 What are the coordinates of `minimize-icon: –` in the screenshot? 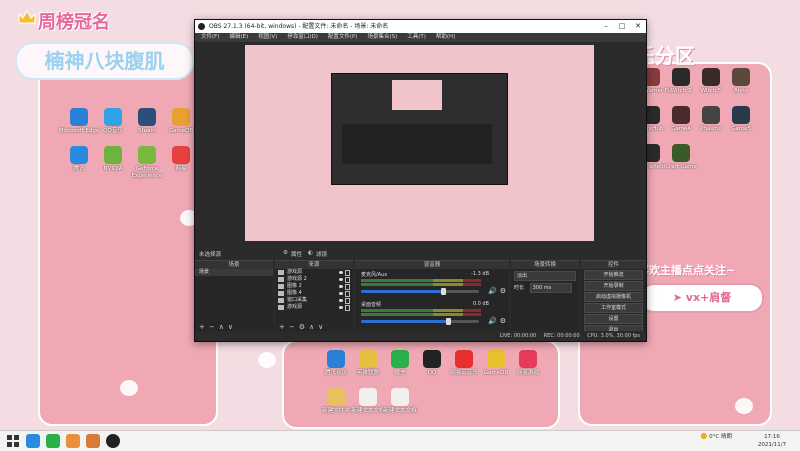 It's located at (606, 26).